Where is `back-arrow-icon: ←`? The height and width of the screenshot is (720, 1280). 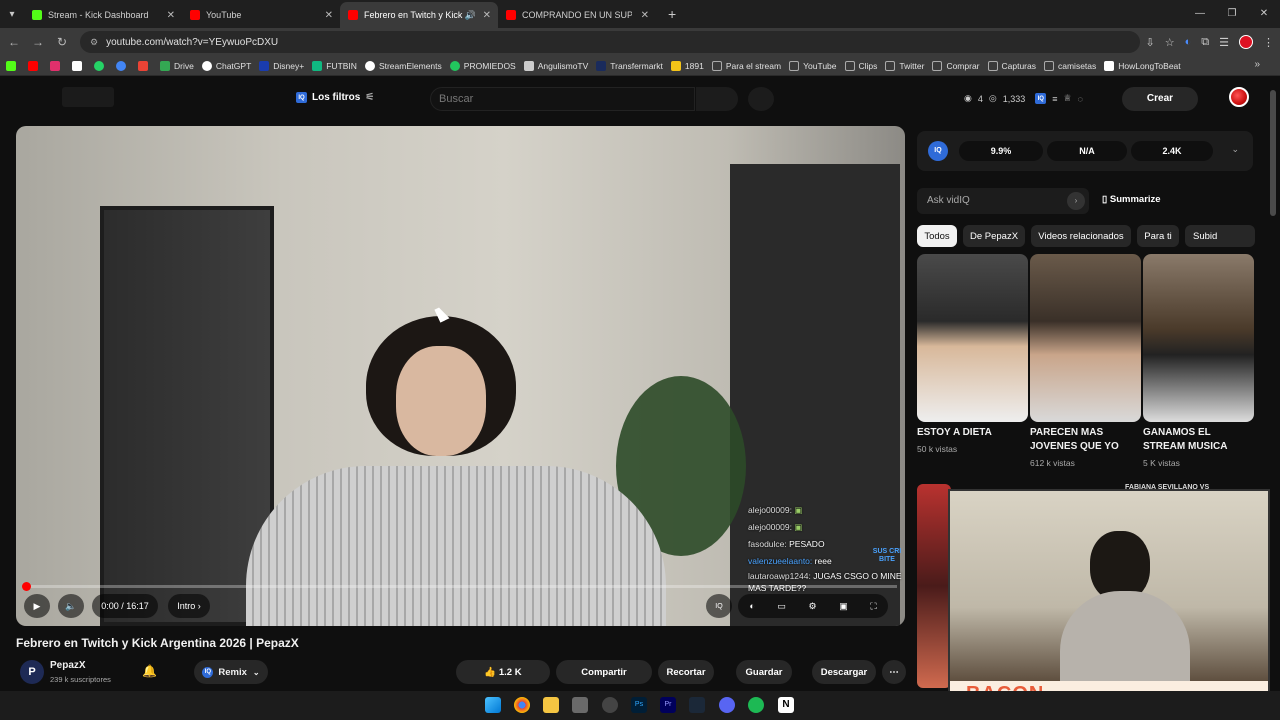 back-arrow-icon: ← is located at coordinates (14, 42).